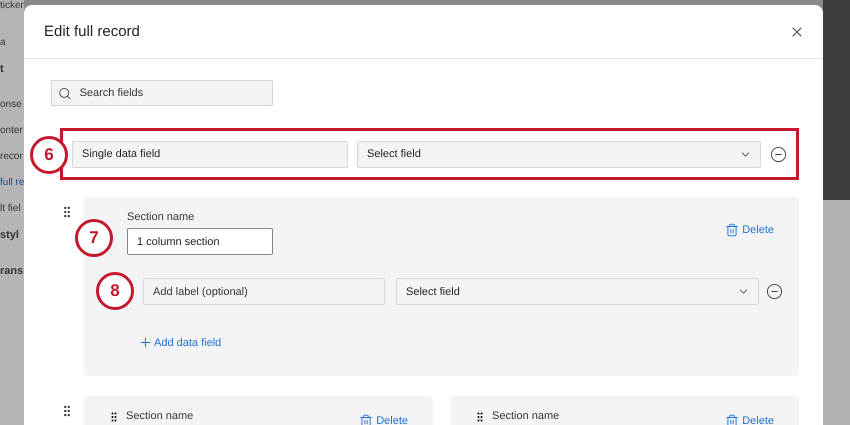 The height and width of the screenshot is (425, 850). Describe the element at coordinates (49, 155) in the screenshot. I see `step-number: 6` at that location.